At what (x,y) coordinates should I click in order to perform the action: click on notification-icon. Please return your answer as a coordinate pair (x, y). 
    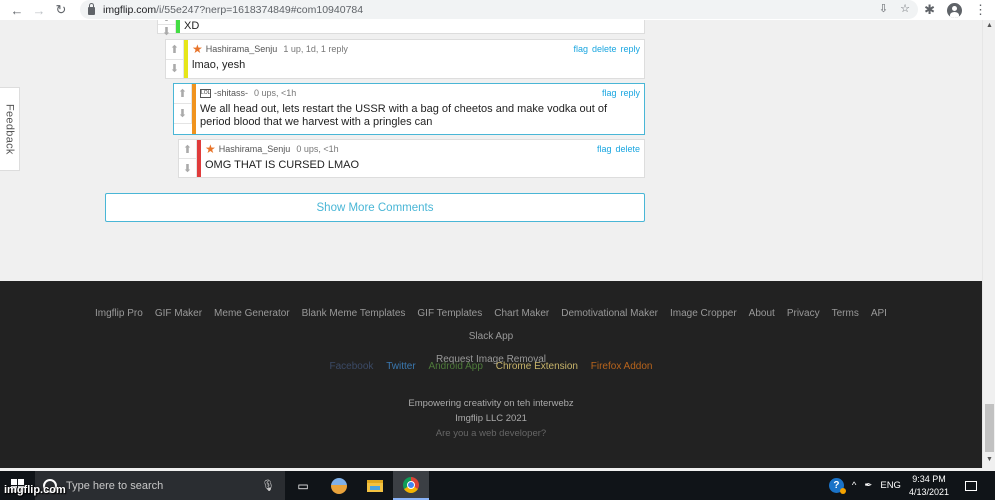
    Looking at the image, I should click on (971, 485).